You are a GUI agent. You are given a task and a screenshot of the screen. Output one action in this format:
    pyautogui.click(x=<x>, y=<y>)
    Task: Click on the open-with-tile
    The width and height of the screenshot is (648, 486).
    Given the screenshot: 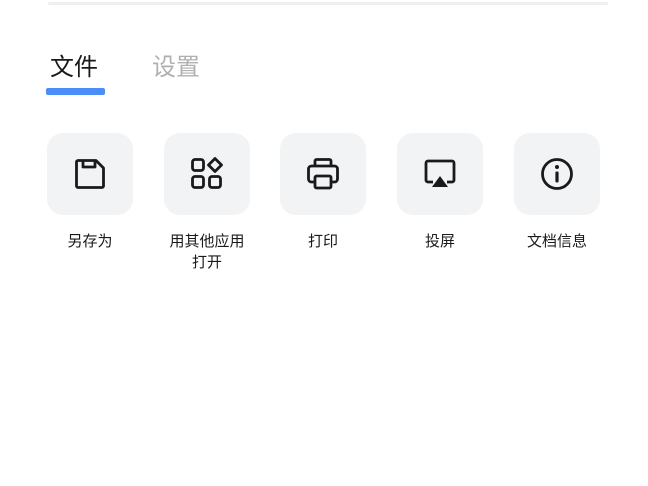 What is the action you would take?
    pyautogui.click(x=207, y=174)
    